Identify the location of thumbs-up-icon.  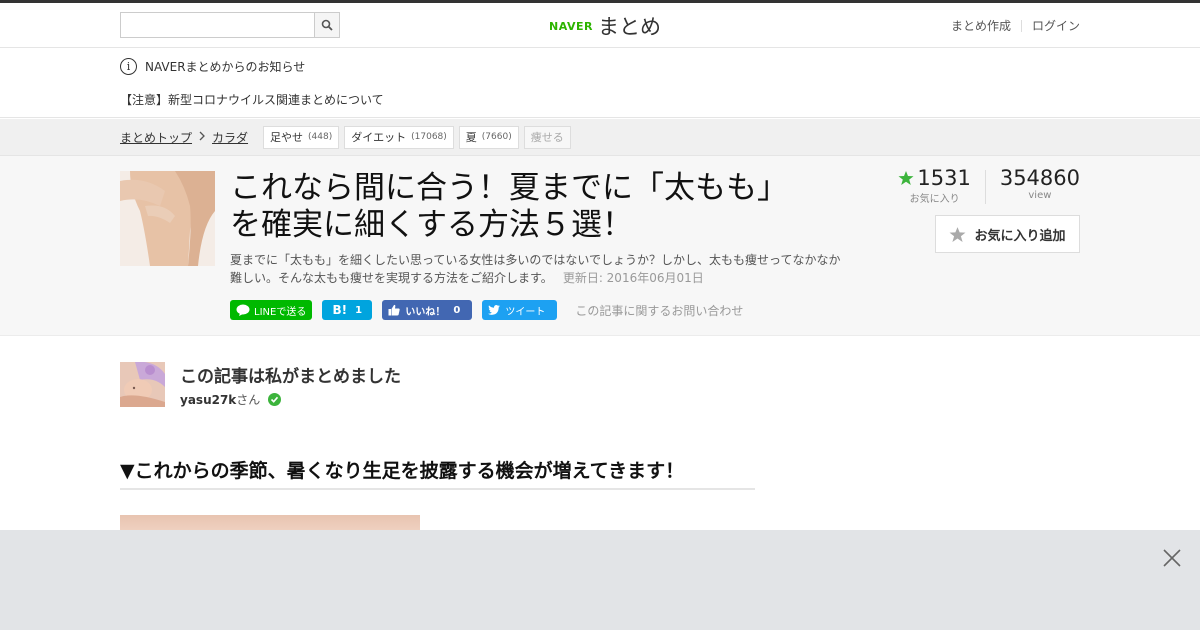
(394, 310).